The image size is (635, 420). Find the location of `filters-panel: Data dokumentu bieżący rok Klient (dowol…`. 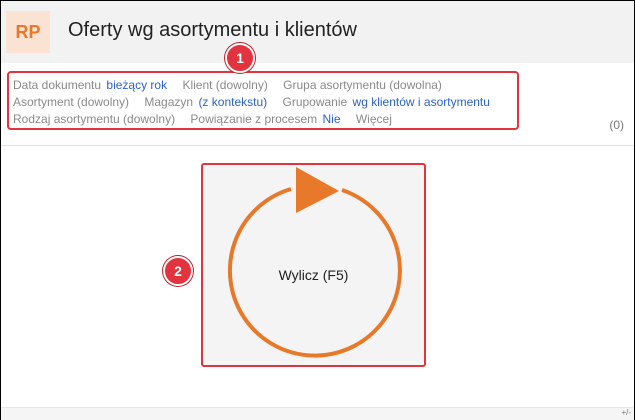

filters-panel: Data dokumentu bieżący rok Klient (dowol… is located at coordinates (263, 100).